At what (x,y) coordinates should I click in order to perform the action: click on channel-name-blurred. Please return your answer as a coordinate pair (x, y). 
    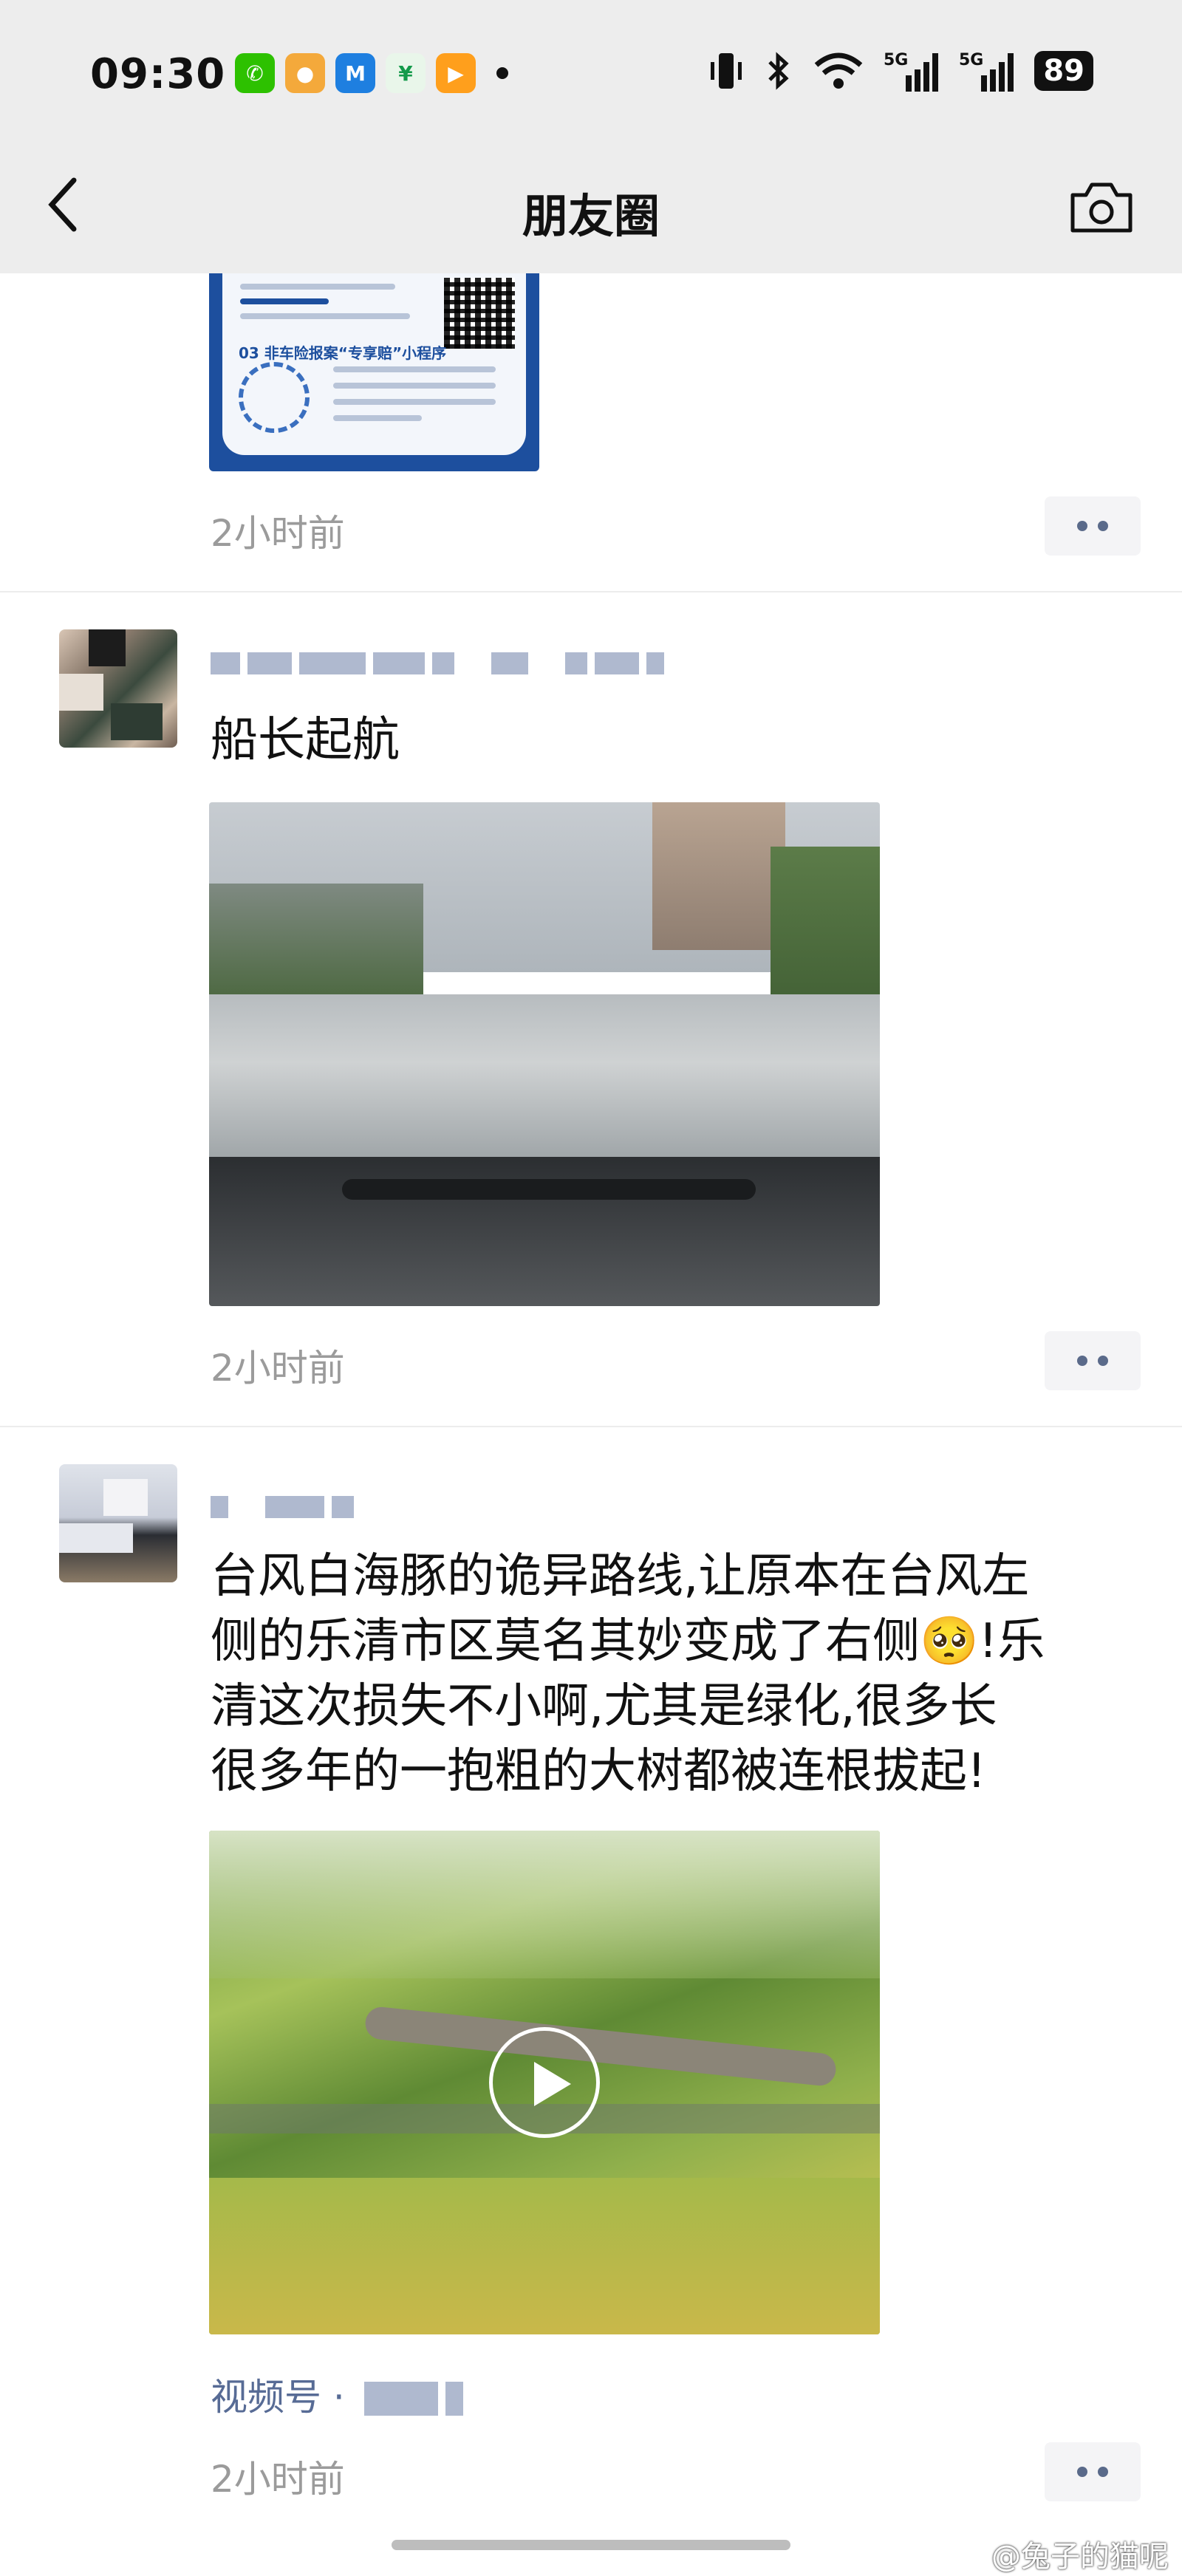
    Looking at the image, I should click on (413, 2399).